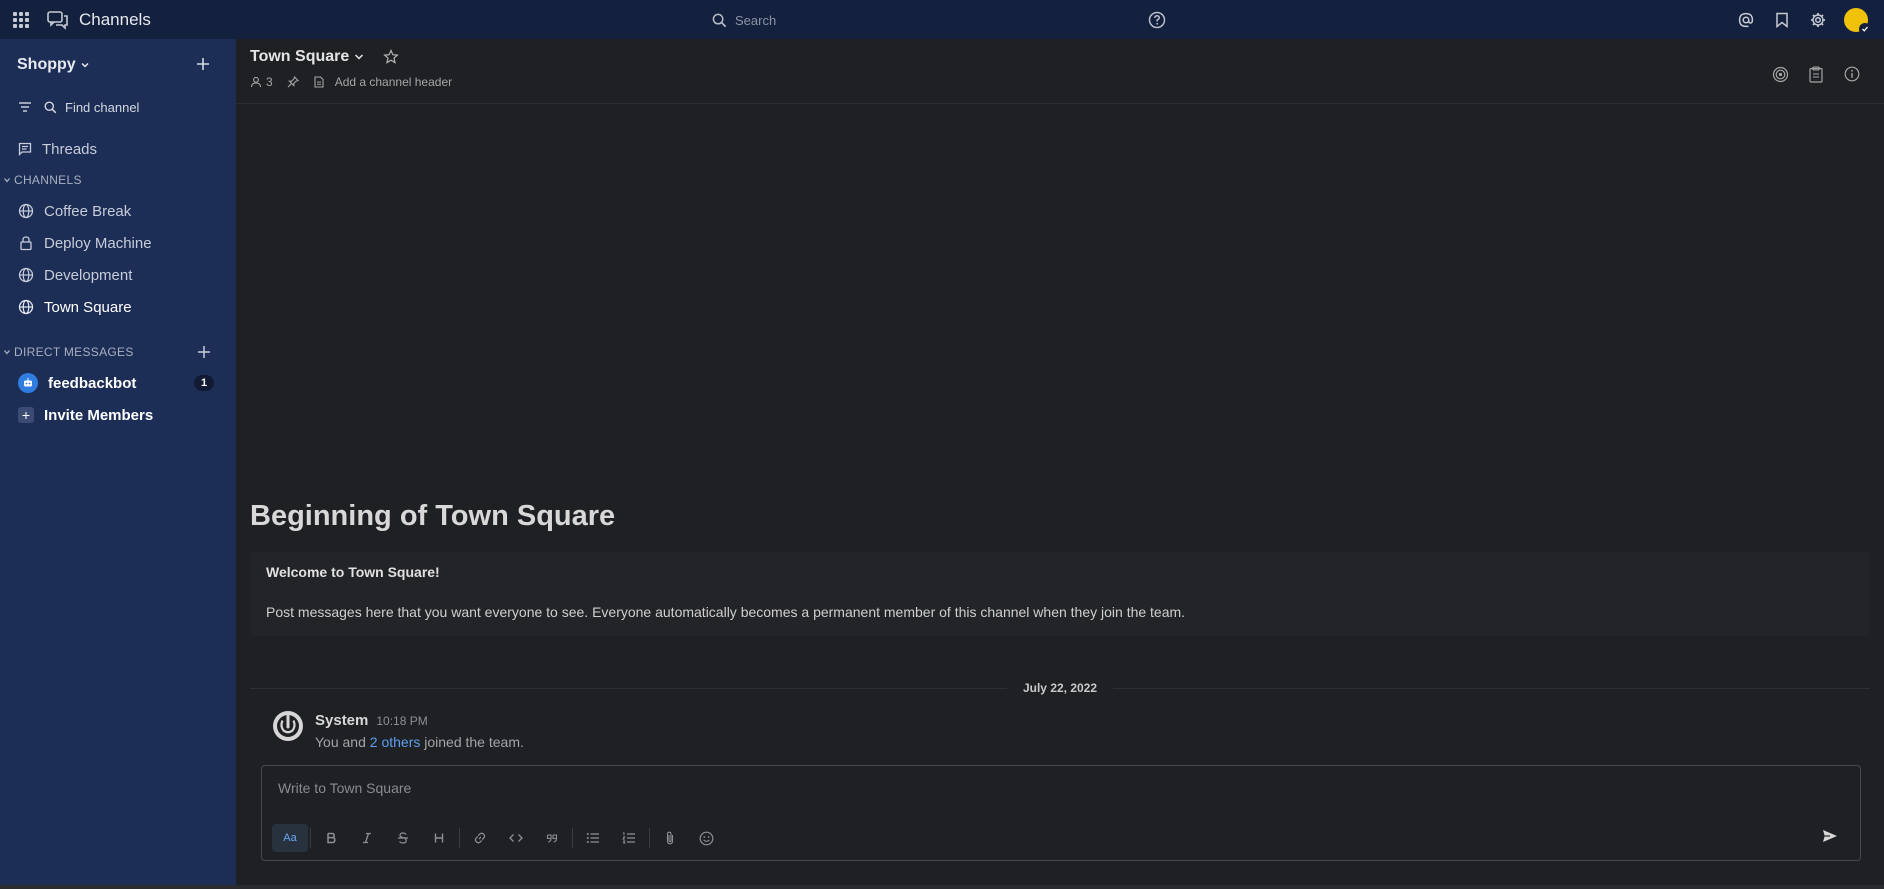  What do you see at coordinates (26, 415) in the screenshot?
I see `plus-icon: +` at bounding box center [26, 415].